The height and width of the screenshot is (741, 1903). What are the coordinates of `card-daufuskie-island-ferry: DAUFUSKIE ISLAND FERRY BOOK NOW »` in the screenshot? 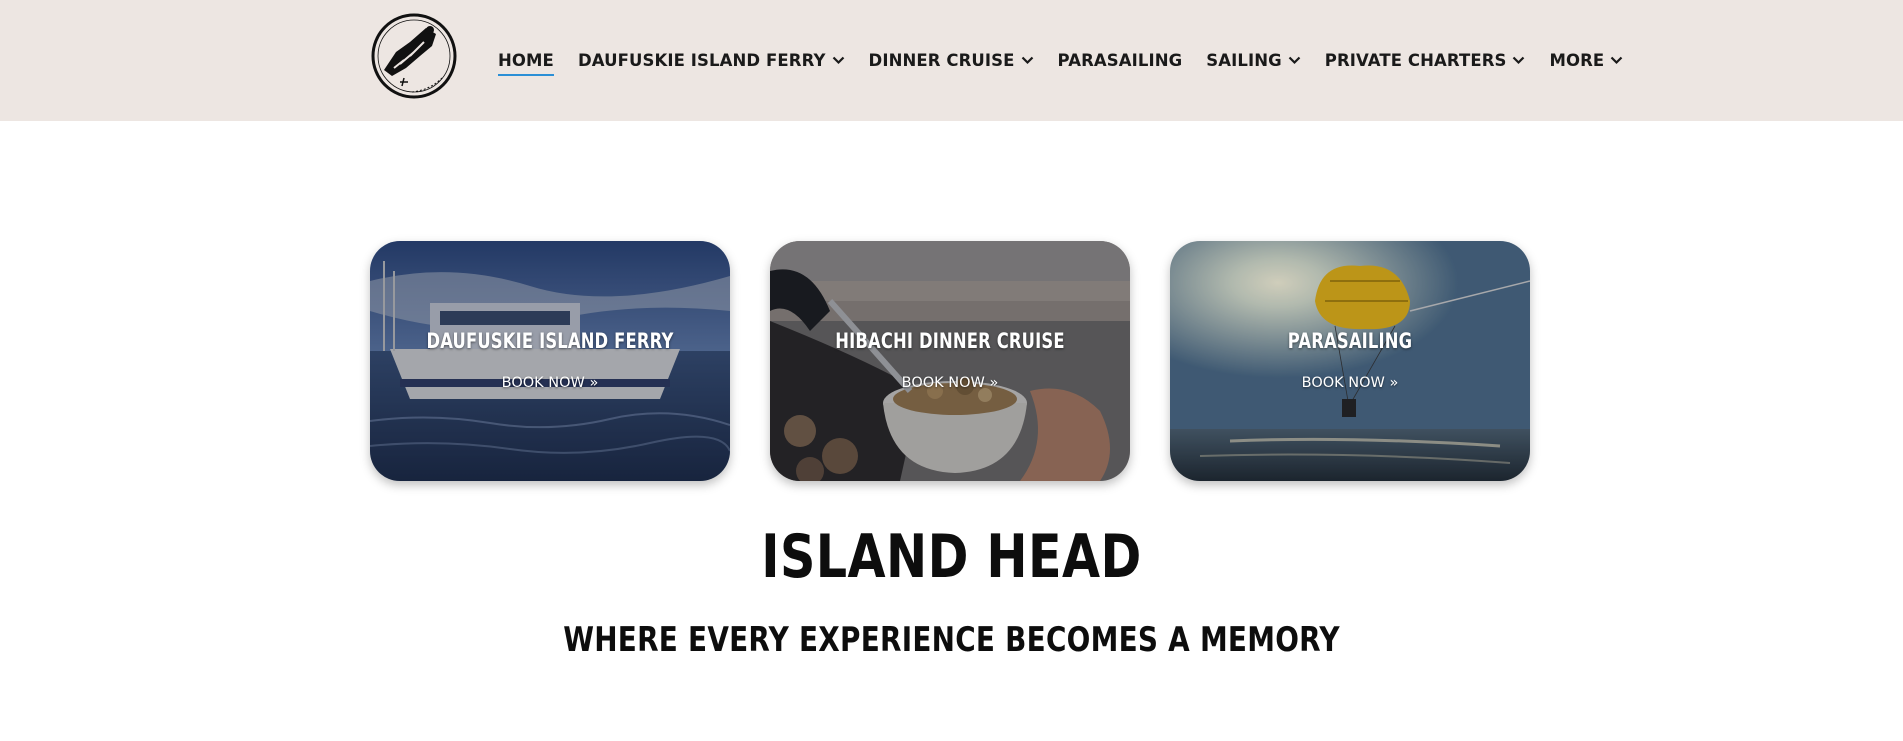 It's located at (550, 361).